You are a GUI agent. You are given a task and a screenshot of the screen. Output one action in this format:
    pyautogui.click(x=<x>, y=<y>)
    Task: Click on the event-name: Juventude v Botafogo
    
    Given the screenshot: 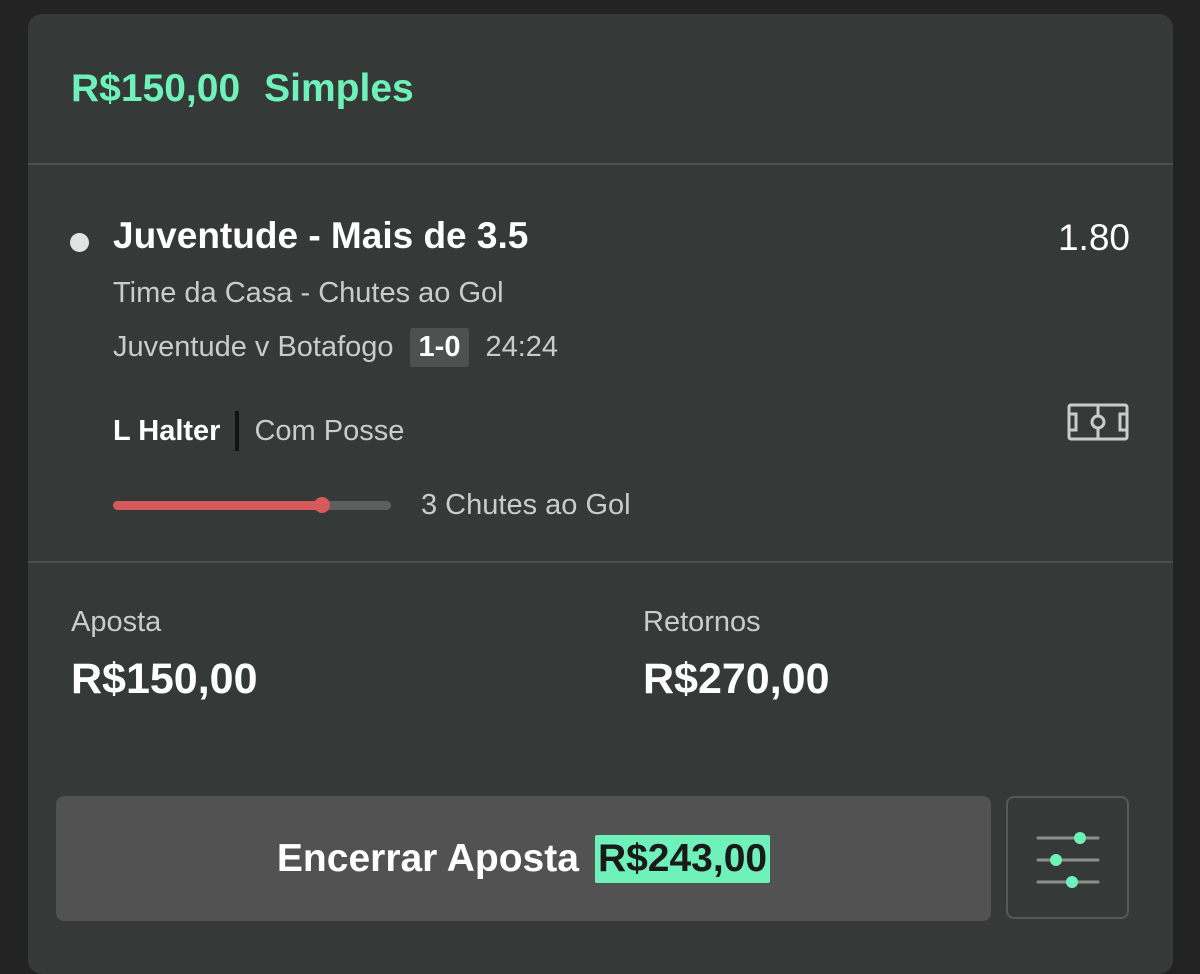 What is the action you would take?
    pyautogui.click(x=253, y=347)
    